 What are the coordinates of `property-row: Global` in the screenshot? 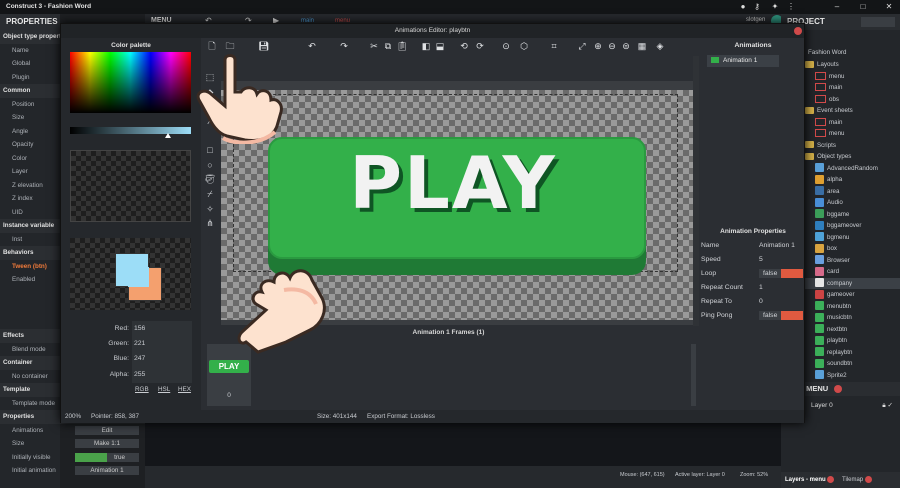 It's located at (30, 64).